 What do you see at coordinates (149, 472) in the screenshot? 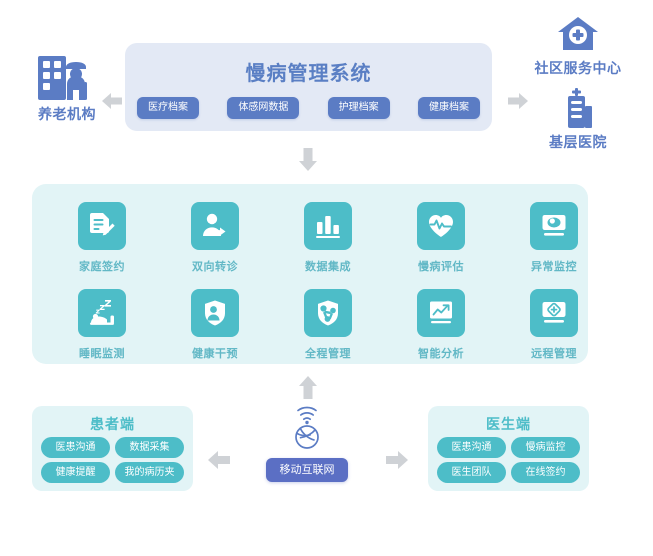
I see `chip-my-medical-records: 我的病历夹` at bounding box center [149, 472].